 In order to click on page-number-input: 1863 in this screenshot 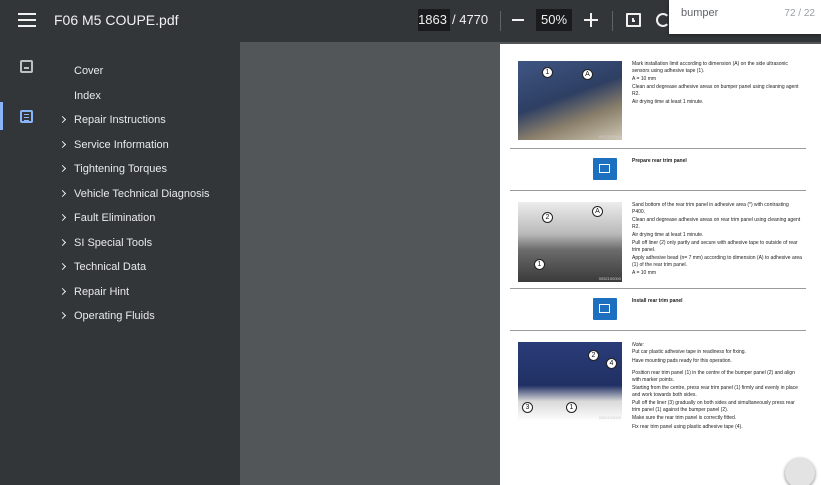, I will do `click(434, 20)`.